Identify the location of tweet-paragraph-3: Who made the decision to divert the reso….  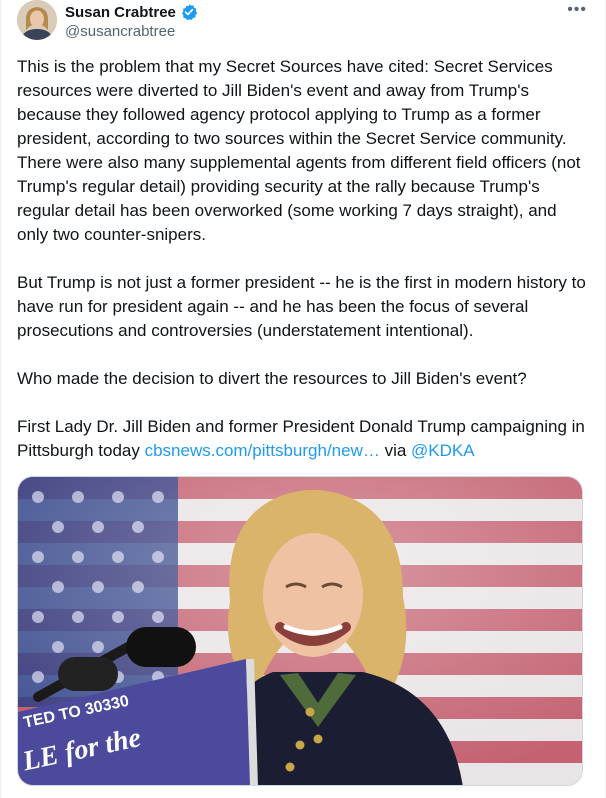
(272, 378).